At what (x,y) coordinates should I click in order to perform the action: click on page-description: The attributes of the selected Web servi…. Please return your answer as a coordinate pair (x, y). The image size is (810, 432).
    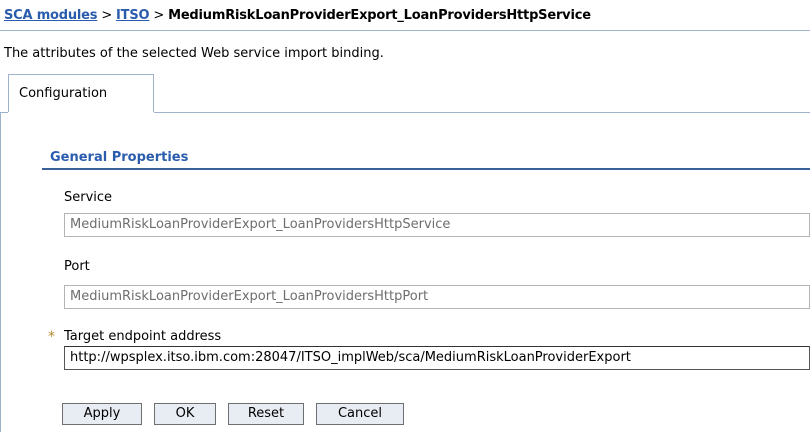
    Looking at the image, I should click on (194, 53).